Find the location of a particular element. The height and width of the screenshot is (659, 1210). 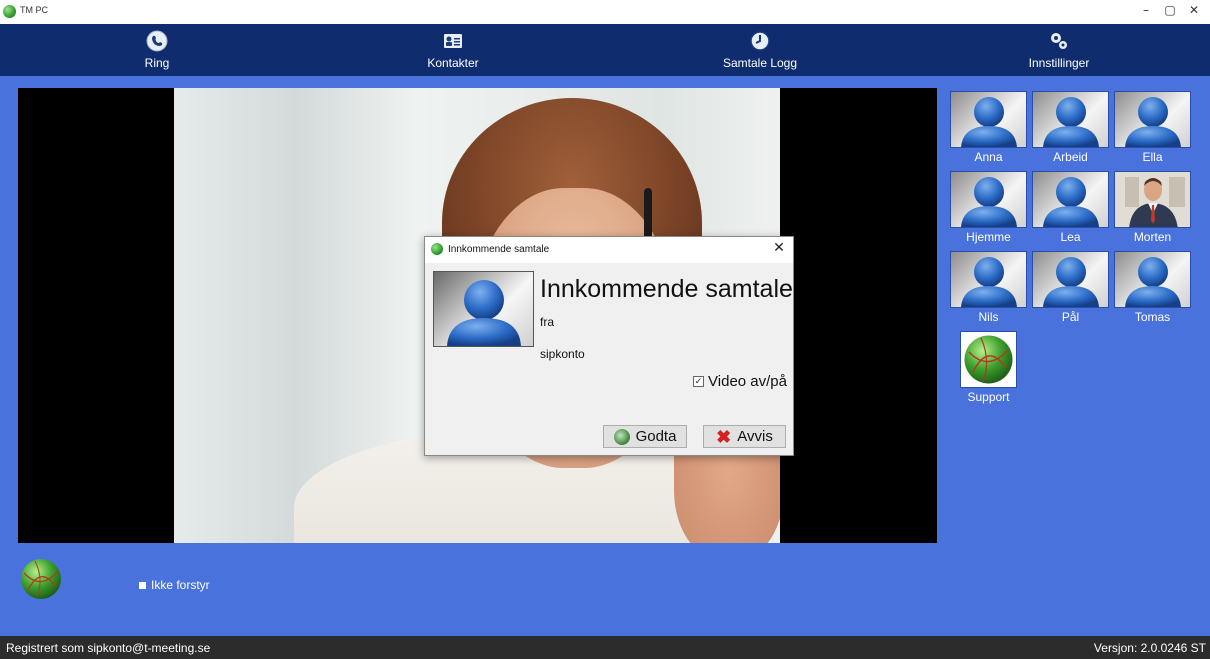

do-not-disturb-toggle: Ikke forstyr is located at coordinates (174, 585).